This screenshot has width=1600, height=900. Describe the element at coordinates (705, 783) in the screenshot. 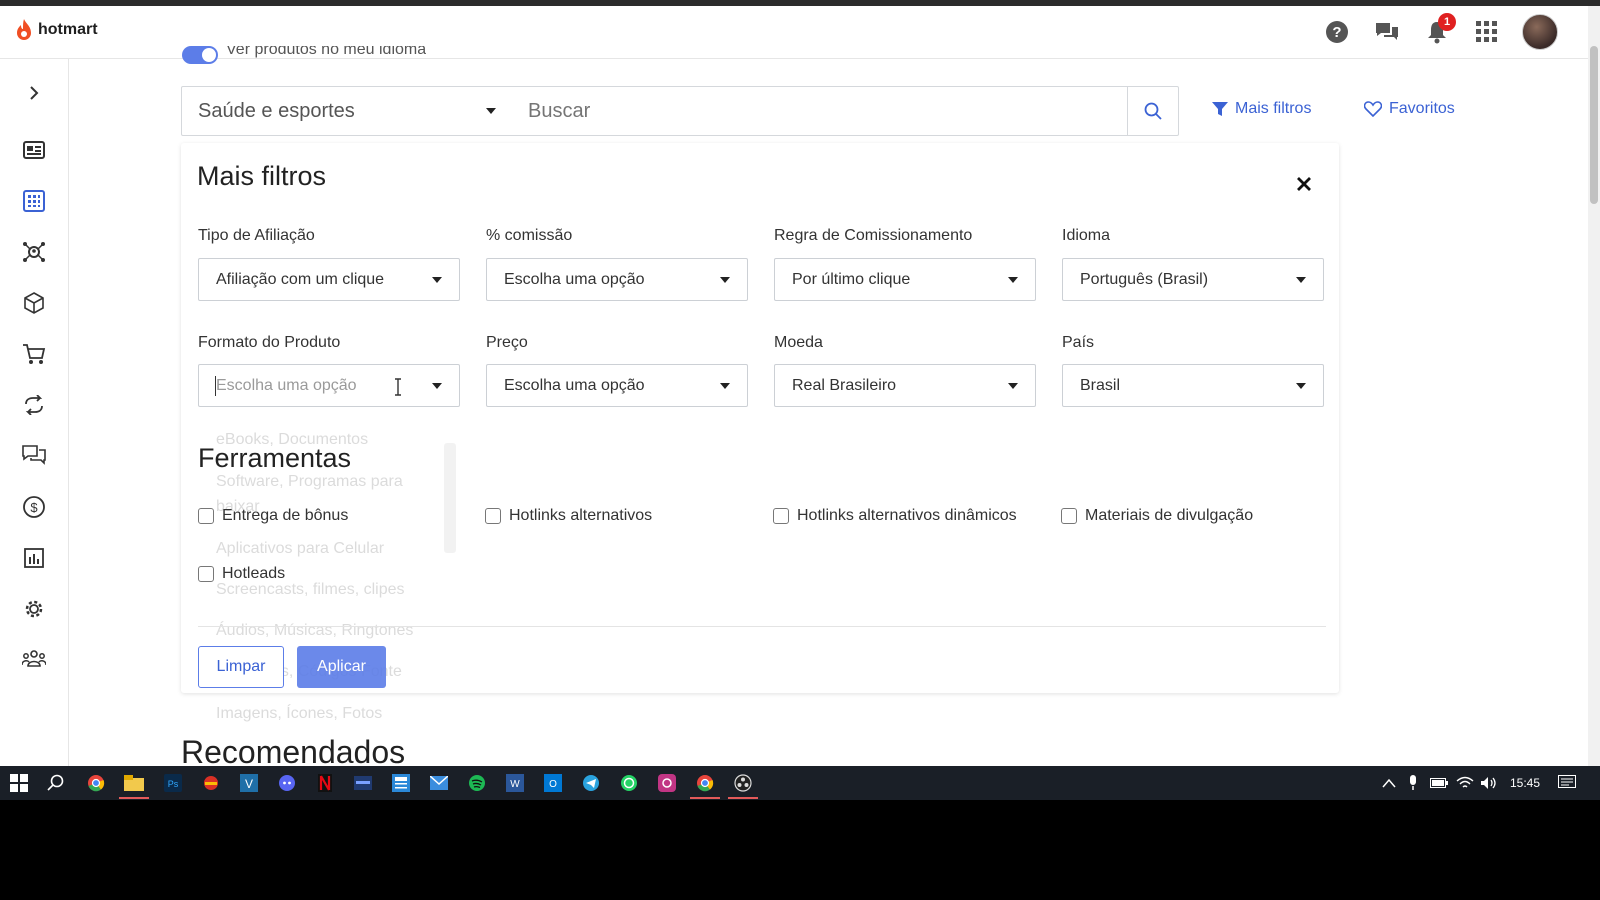

I see `chrome-active-icon` at that location.